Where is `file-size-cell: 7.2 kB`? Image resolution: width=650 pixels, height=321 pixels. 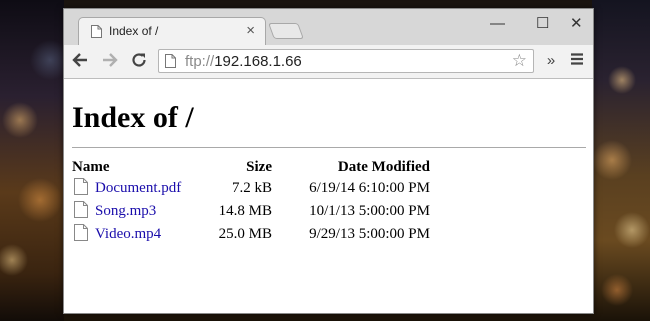 file-size-cell: 7.2 kB is located at coordinates (251, 188).